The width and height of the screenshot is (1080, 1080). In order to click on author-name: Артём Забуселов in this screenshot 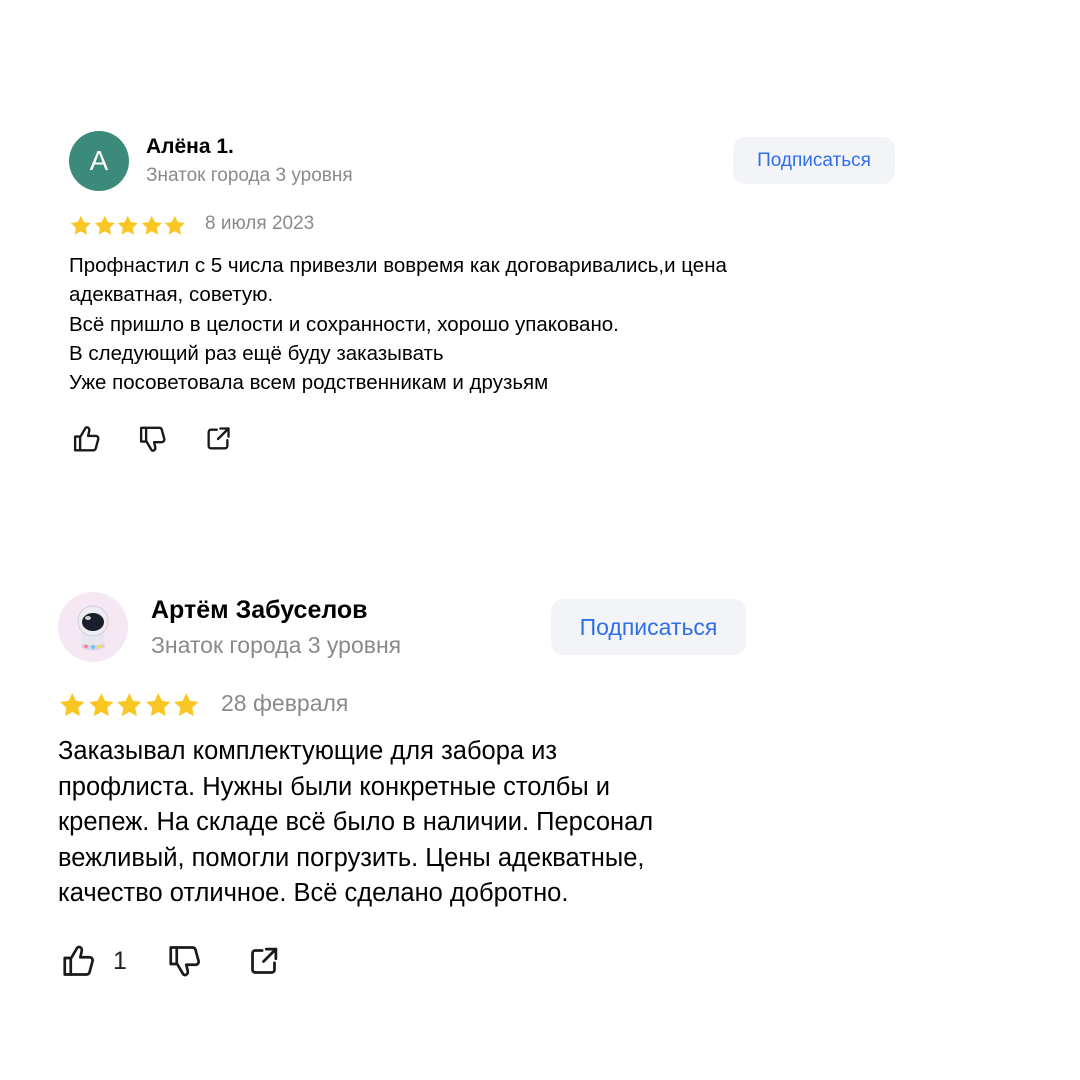, I will do `click(259, 610)`.